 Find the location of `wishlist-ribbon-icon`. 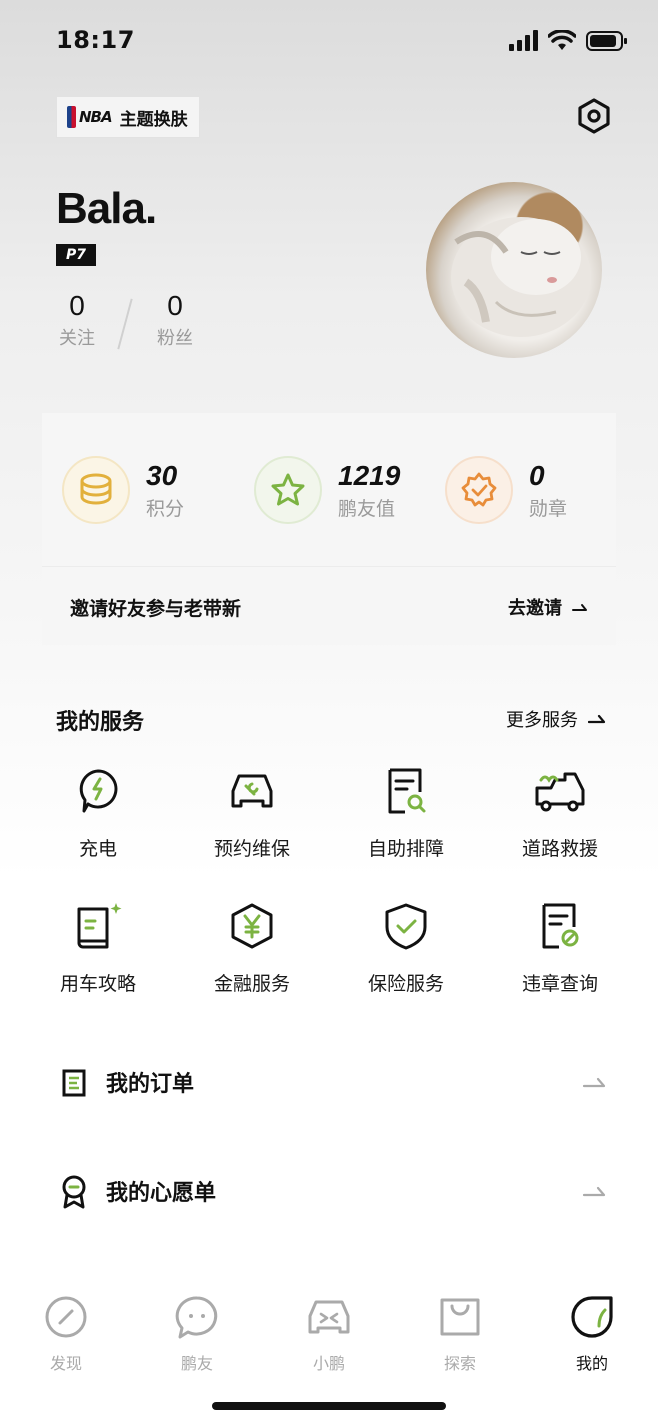

wishlist-ribbon-icon is located at coordinates (74, 1192).